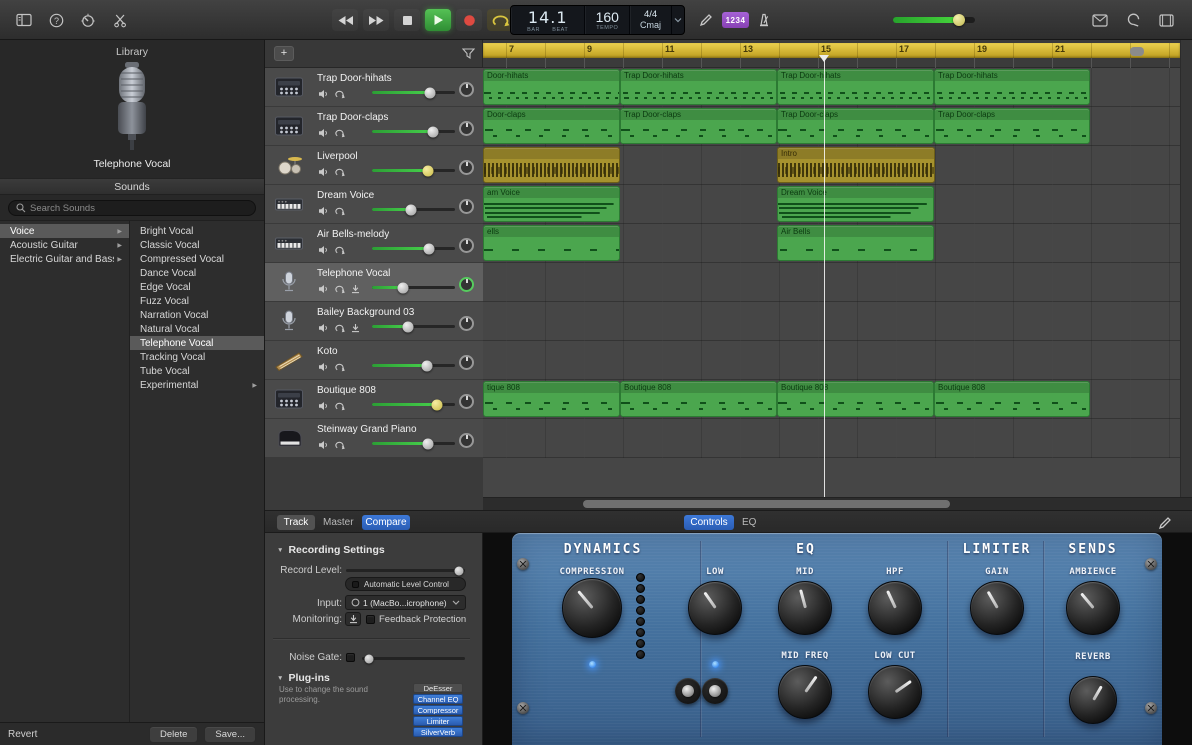 The width and height of the screenshot is (1192, 745). What do you see at coordinates (24, 20) in the screenshot?
I see `library-toggle-icon` at bounding box center [24, 20].